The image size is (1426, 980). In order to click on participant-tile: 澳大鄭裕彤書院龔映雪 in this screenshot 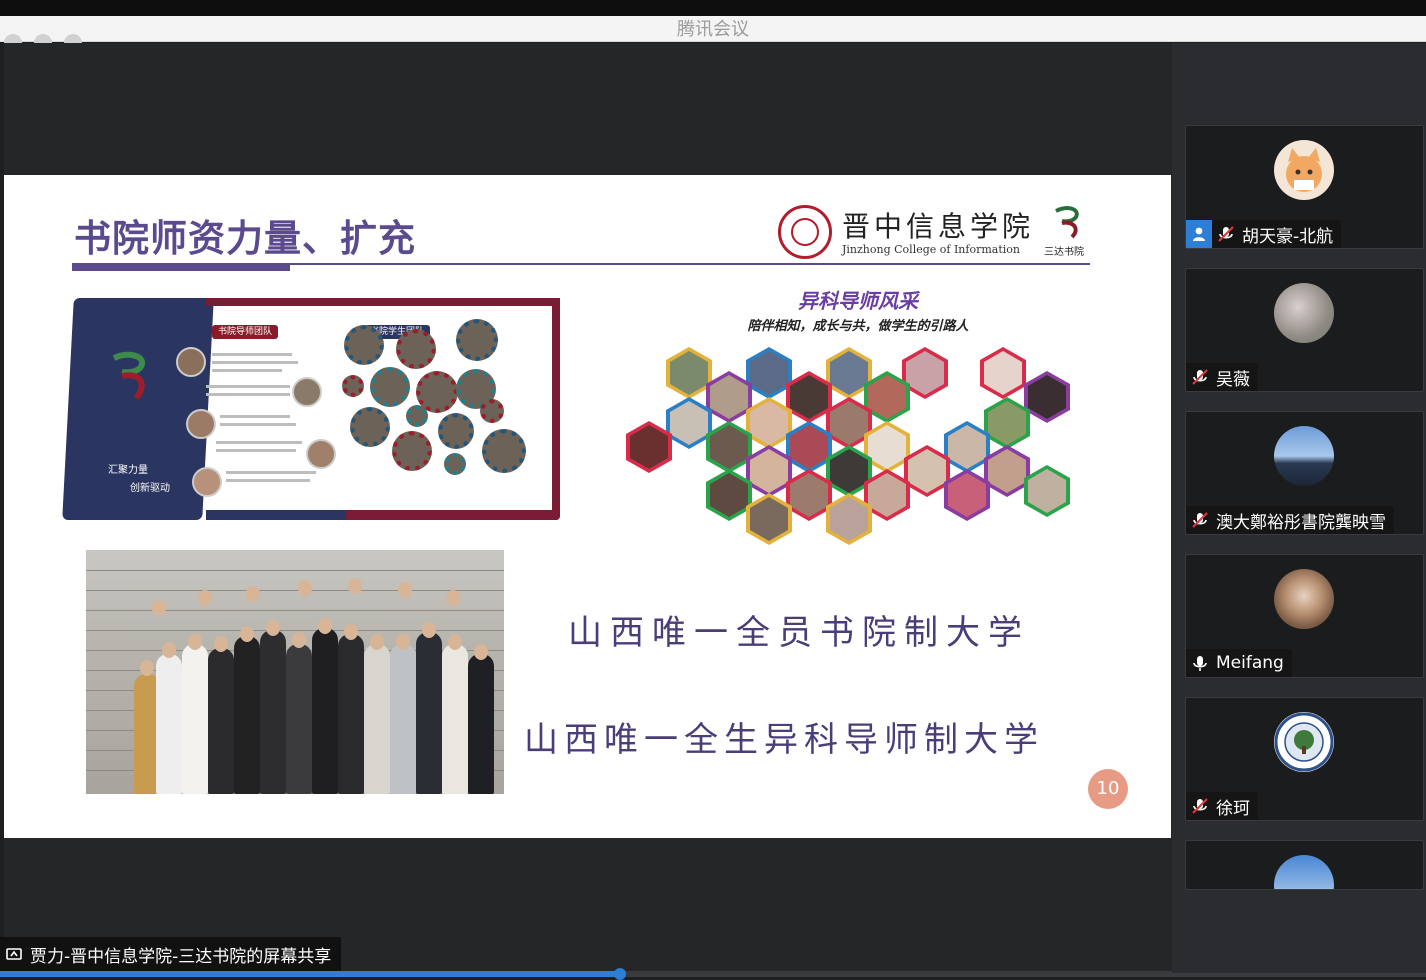, I will do `click(1304, 473)`.